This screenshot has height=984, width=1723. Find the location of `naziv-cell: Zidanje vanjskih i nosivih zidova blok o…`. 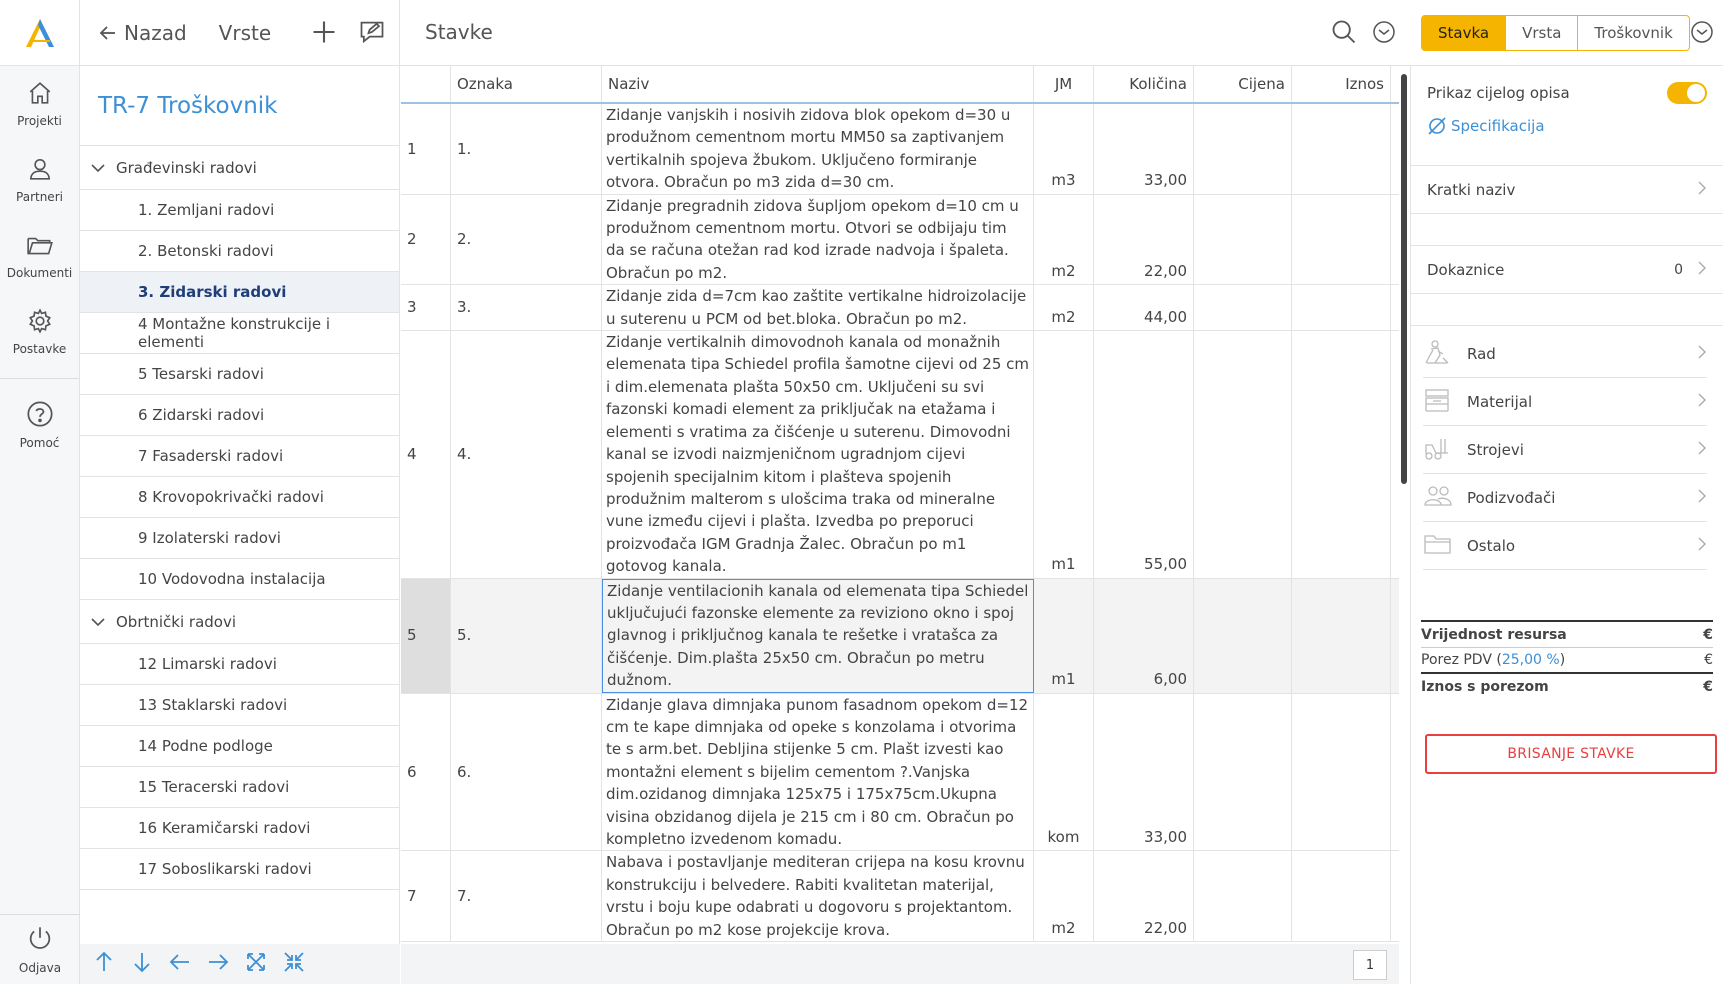

naziv-cell: Zidanje vanjskih i nosivih zidova blok o… is located at coordinates (818, 149).